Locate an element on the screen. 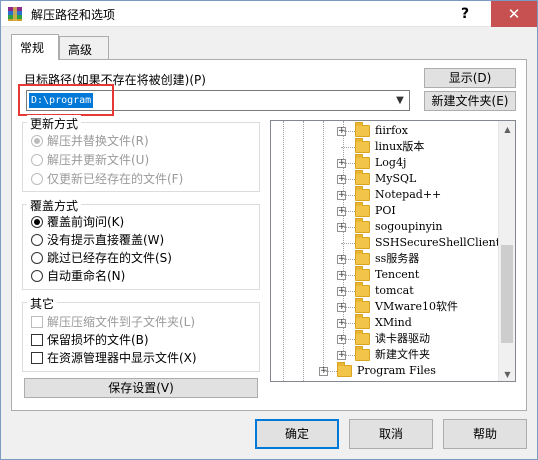  tree-item-label: fiirfox is located at coordinates (392, 130).